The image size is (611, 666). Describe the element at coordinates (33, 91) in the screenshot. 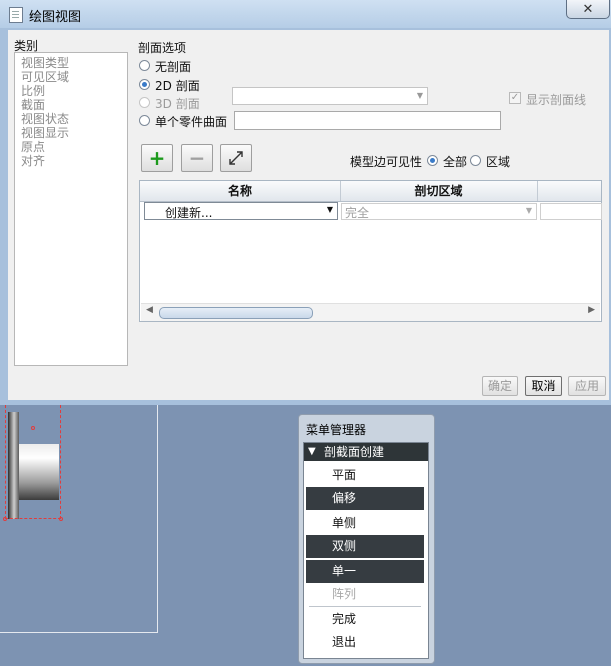

I see `category-item-scale: 比例` at that location.